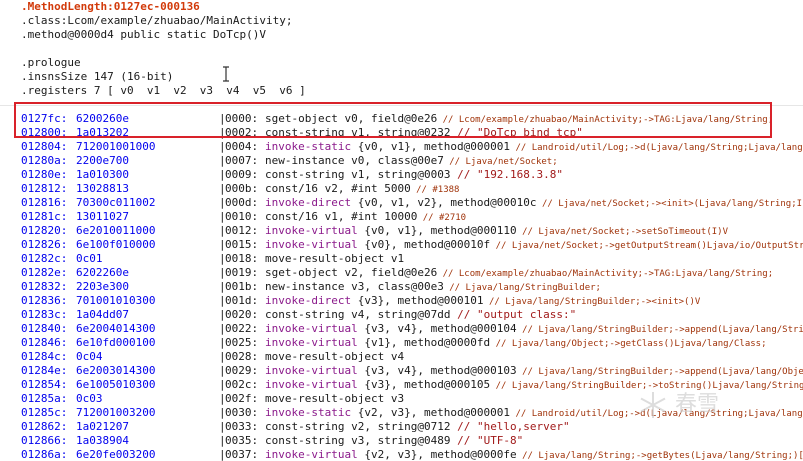 This screenshot has width=803, height=461. What do you see at coordinates (394, 258) in the screenshot?
I see `operands: v1` at bounding box center [394, 258].